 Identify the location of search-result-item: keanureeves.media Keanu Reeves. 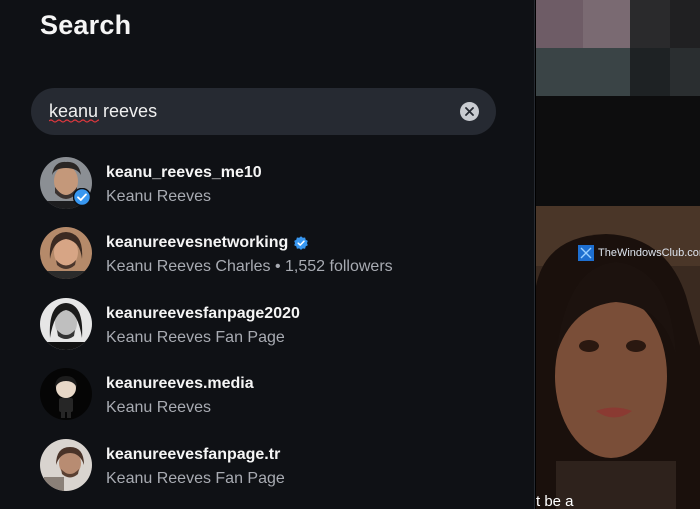
(267, 394).